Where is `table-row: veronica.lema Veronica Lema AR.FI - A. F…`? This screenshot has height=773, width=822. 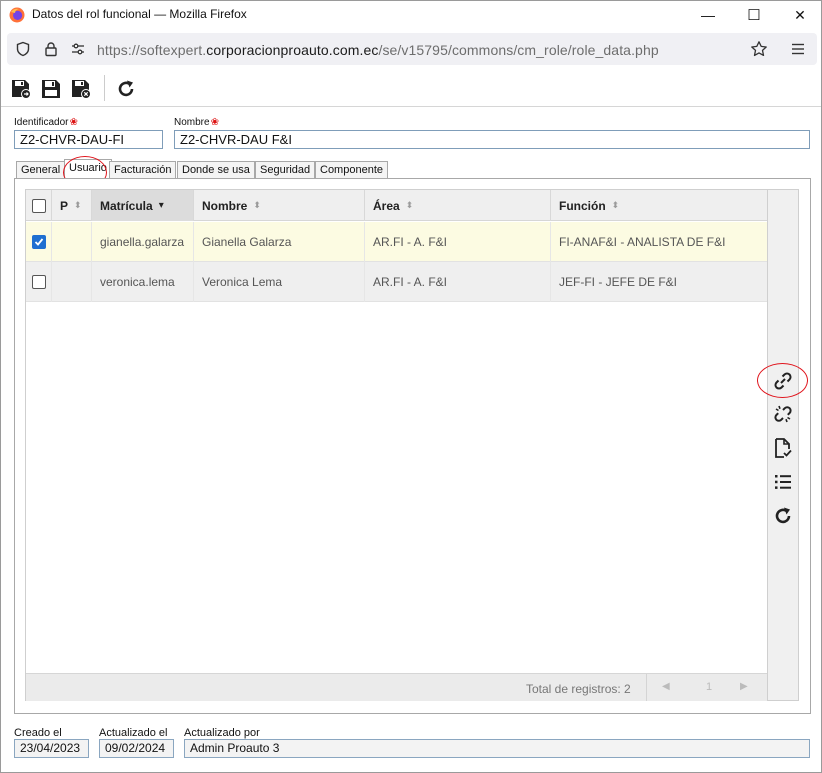
table-row: veronica.lema Veronica Lema AR.FI - A. F… is located at coordinates (396, 282).